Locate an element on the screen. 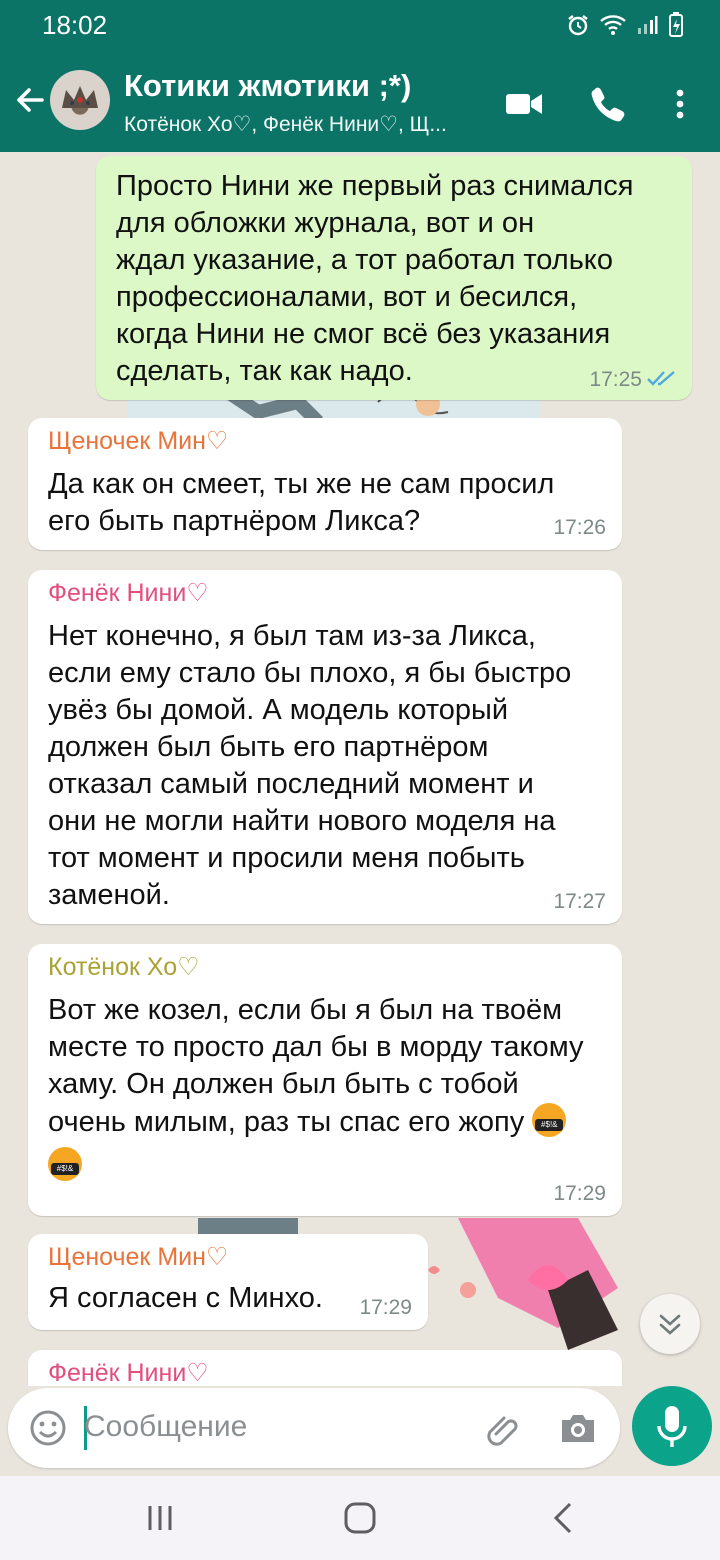  status-bar: 18:02 is located at coordinates (360, 26).